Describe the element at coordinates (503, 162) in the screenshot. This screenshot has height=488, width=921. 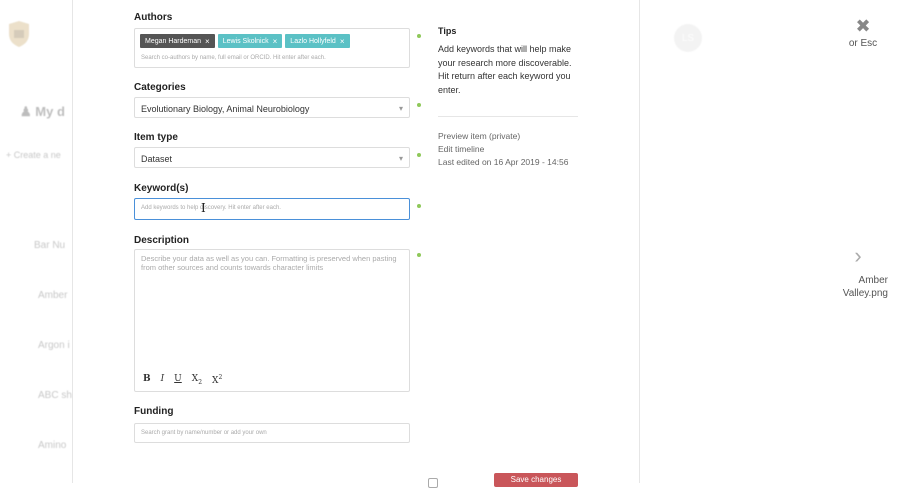
I see `last-edited-text: Last edited on 16 Apr 2019 - 14:56` at that location.